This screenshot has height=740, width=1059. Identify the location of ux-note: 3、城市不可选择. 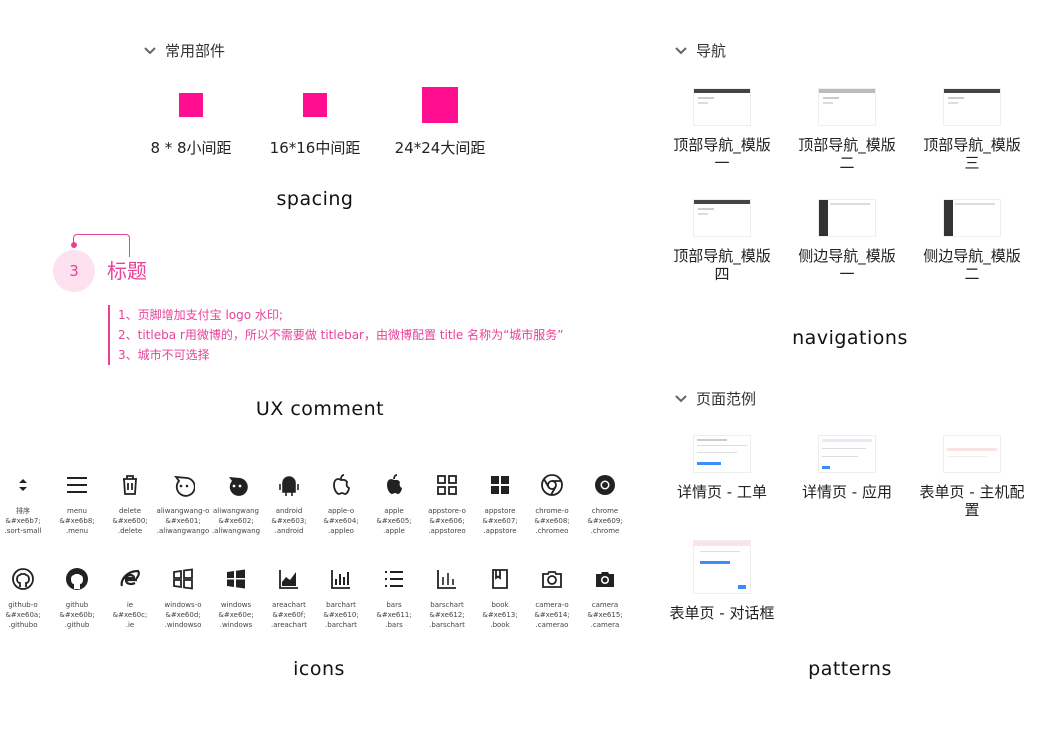
(164, 355).